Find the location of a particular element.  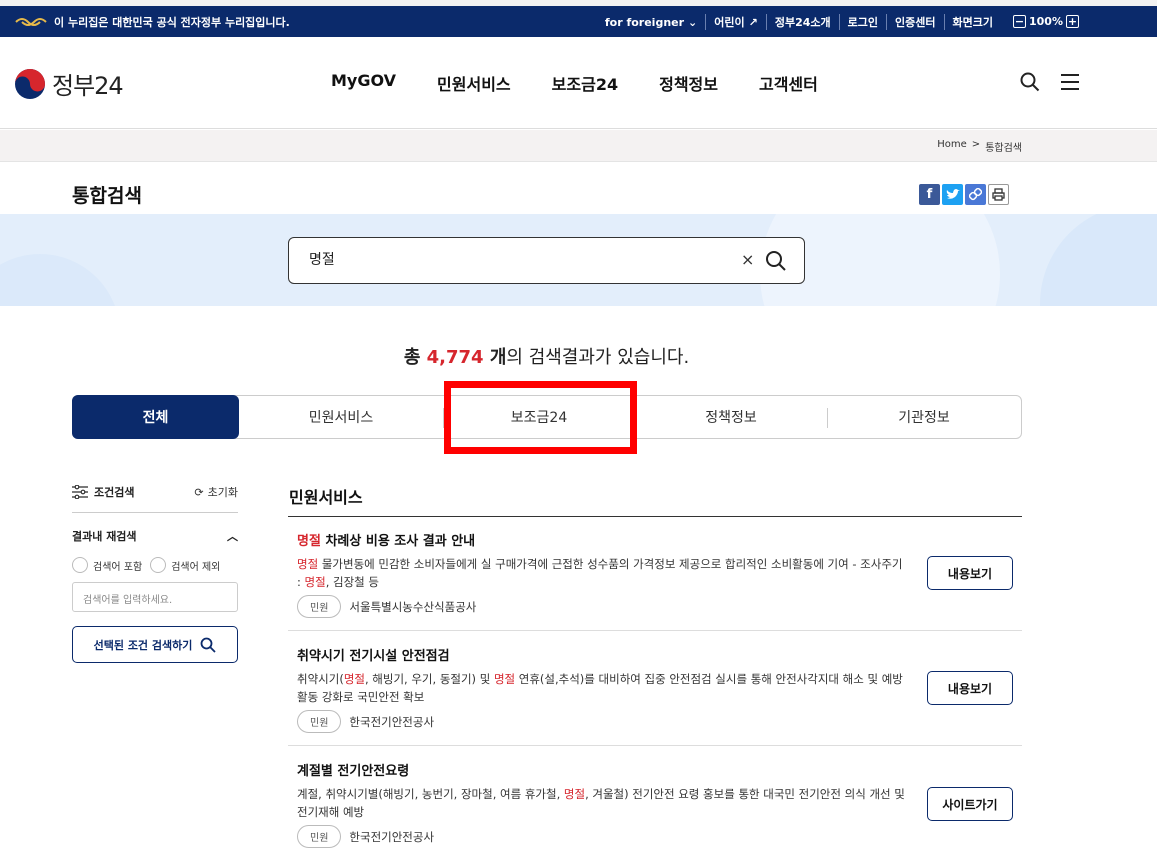

annotation-highlight-box is located at coordinates (540, 417).